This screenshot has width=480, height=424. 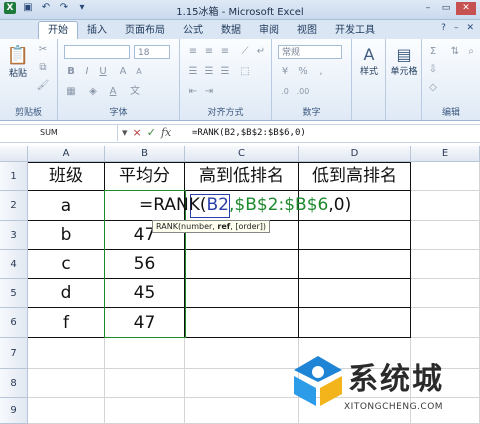 What do you see at coordinates (445, 323) in the screenshot?
I see `cell-e6` at bounding box center [445, 323].